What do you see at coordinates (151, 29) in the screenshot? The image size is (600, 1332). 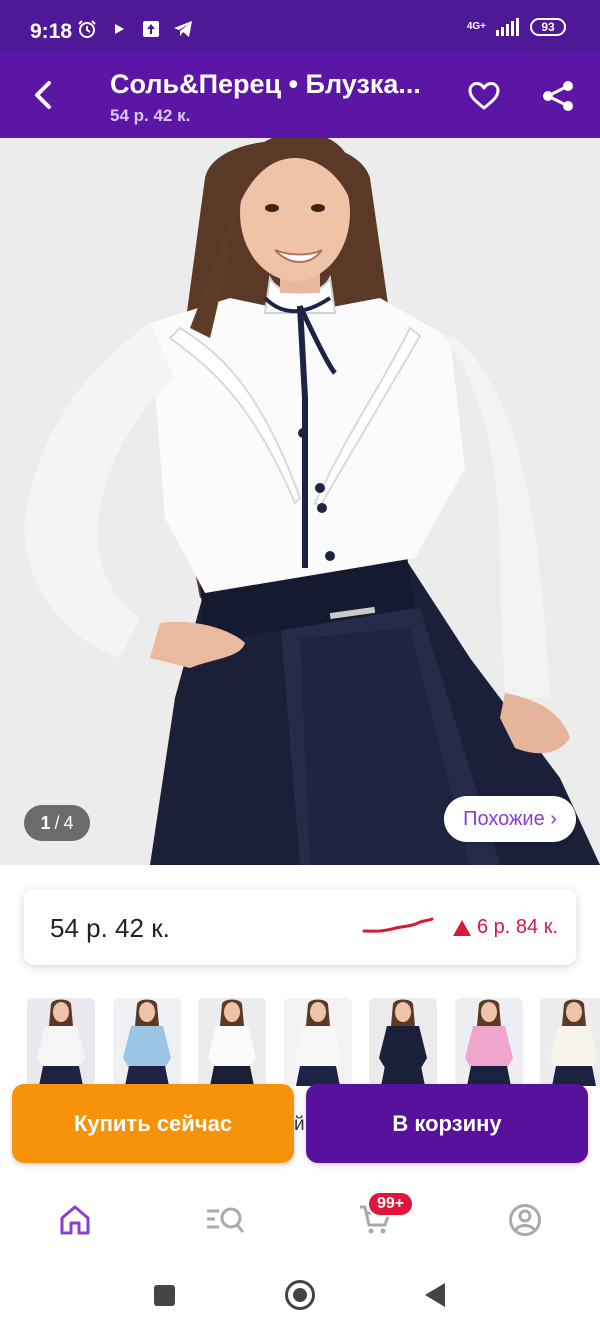 I see `upload-icon` at bounding box center [151, 29].